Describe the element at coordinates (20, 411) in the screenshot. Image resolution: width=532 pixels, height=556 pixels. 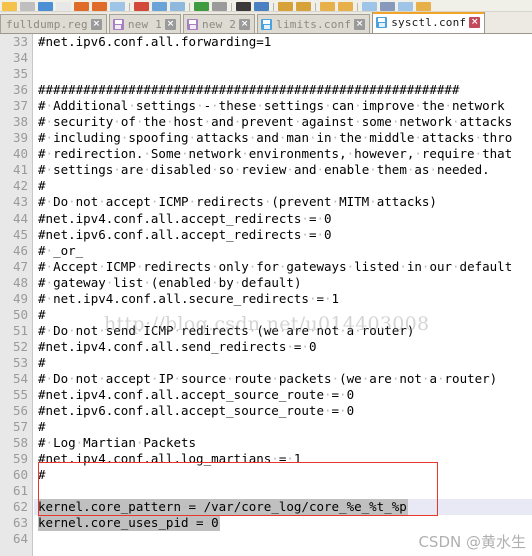
I see `line-number: 56` at that location.